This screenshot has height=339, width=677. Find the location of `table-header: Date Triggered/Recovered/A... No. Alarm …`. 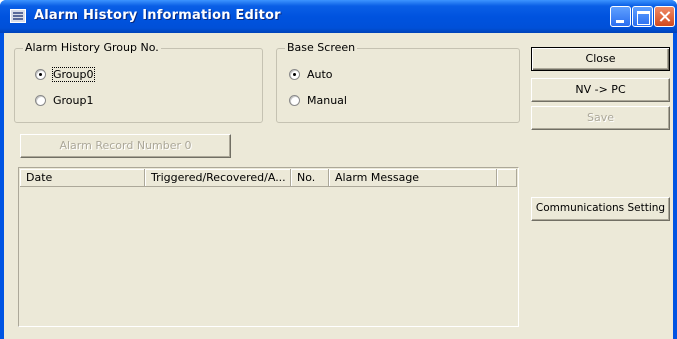

table-header: Date Triggered/Recovered/A... No. Alarm … is located at coordinates (268, 178).